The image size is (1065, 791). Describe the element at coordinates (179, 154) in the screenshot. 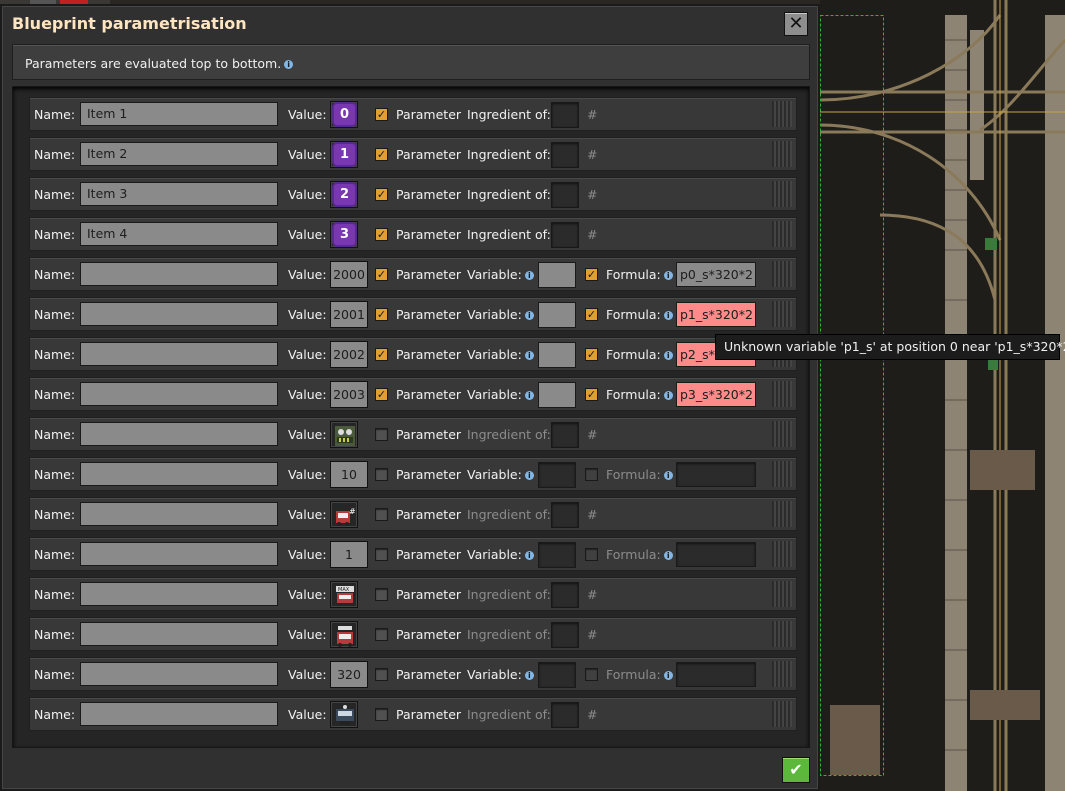

I see `name-input: Item 2` at that location.